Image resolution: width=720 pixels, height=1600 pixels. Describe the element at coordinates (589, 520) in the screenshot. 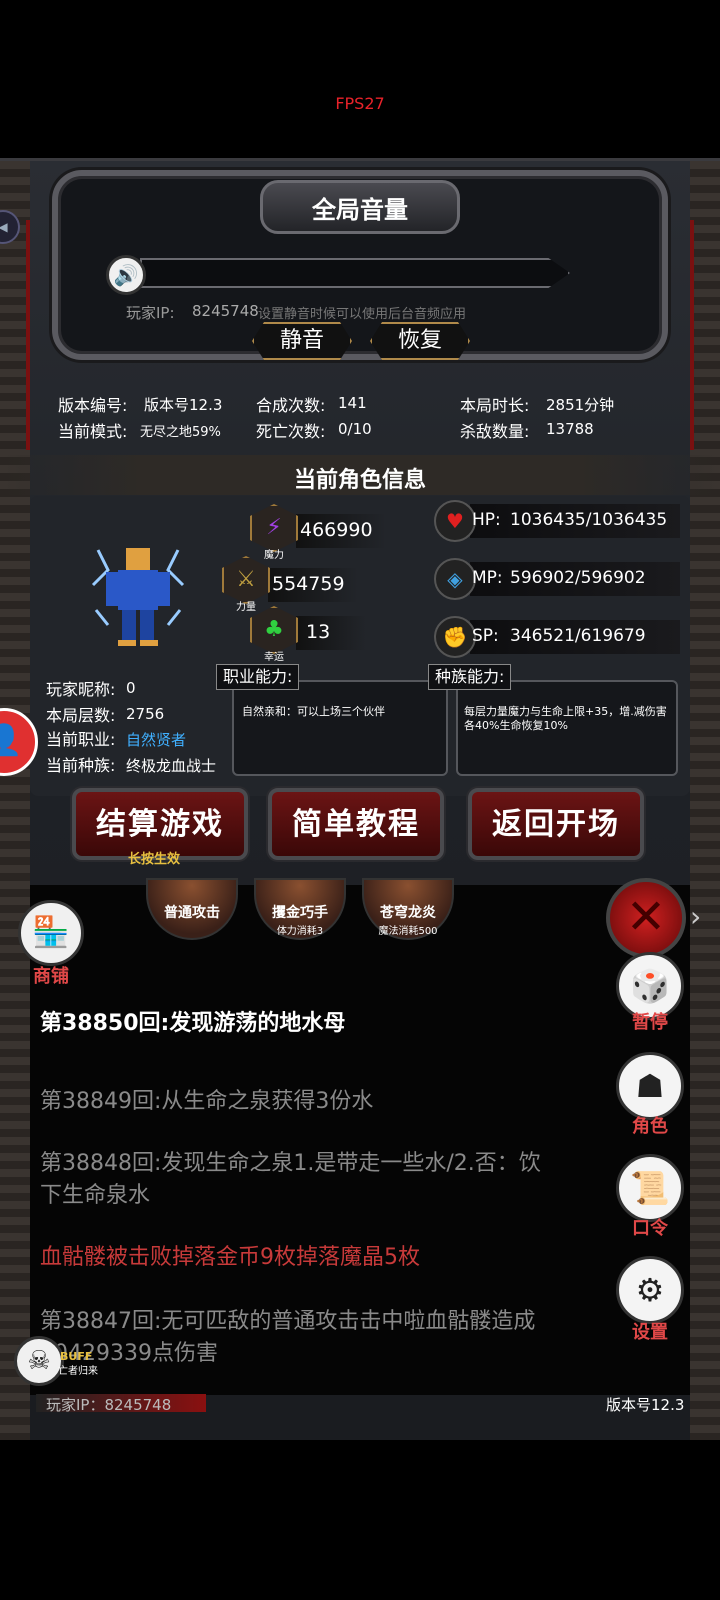

I see `hp-value: 1036435/1036435` at that location.